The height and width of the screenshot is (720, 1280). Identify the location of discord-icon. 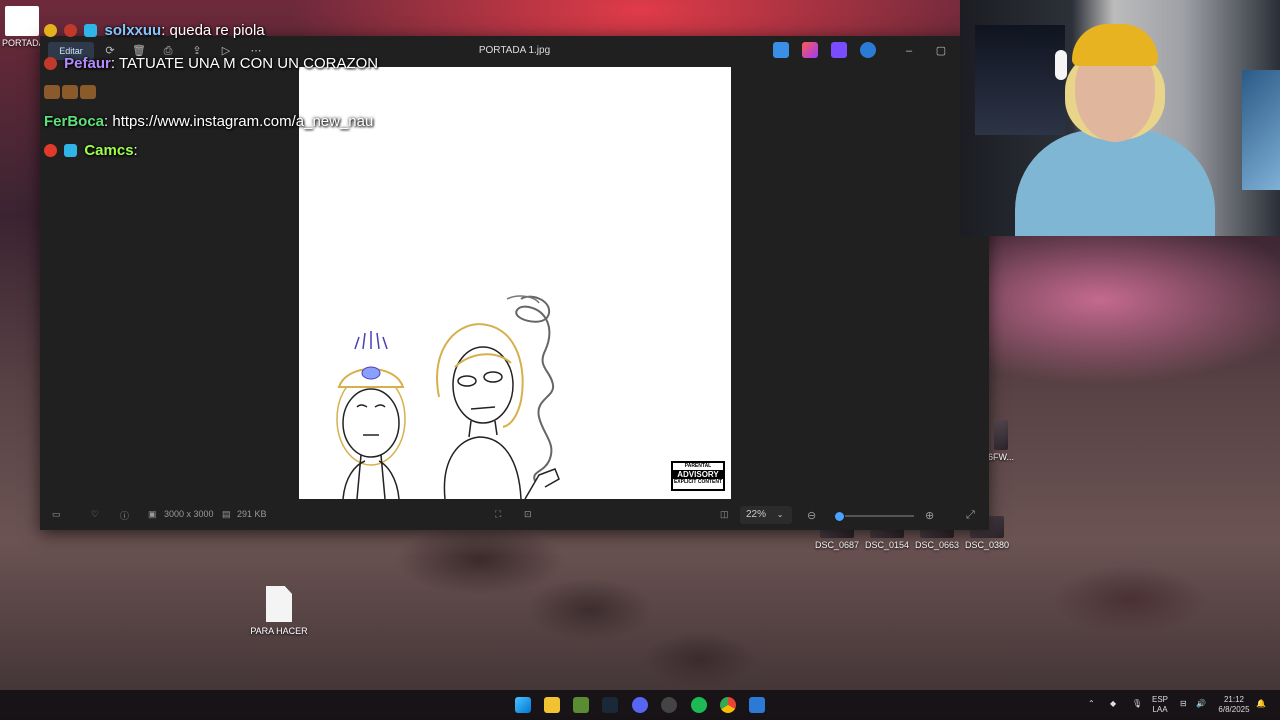
(640, 705).